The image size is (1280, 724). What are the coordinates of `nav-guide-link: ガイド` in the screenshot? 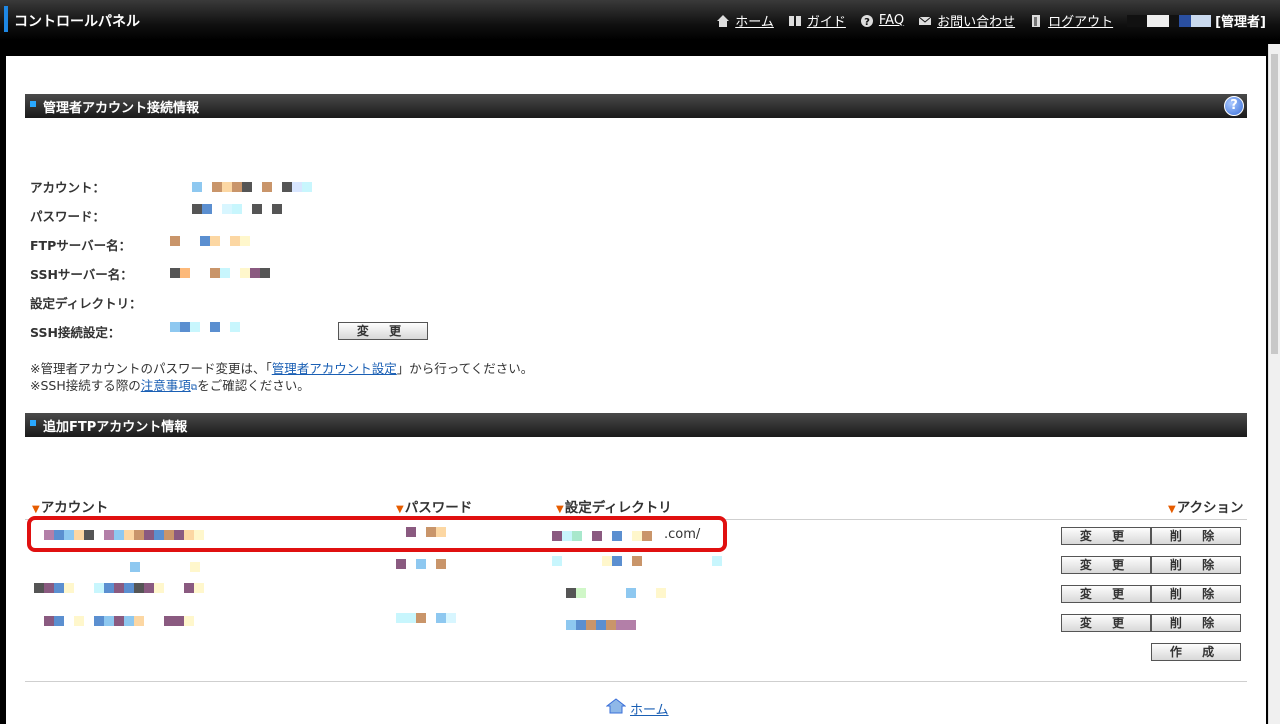 It's located at (817, 20).